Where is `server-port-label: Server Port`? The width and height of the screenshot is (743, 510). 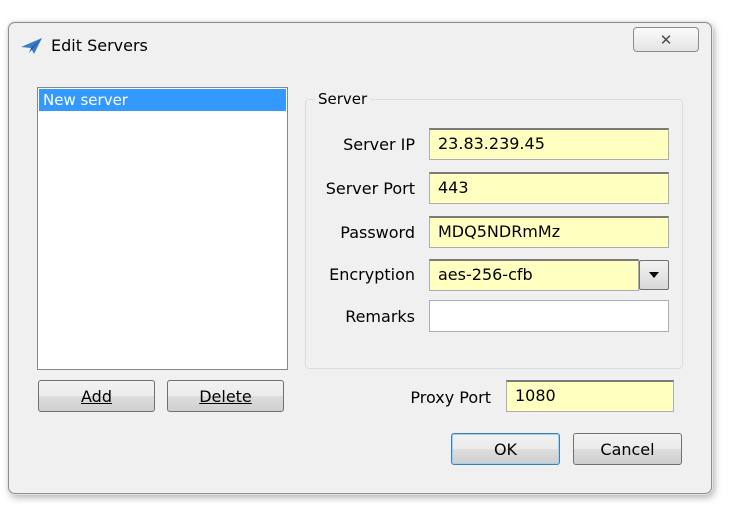
server-port-label: Server Port is located at coordinates (370, 188).